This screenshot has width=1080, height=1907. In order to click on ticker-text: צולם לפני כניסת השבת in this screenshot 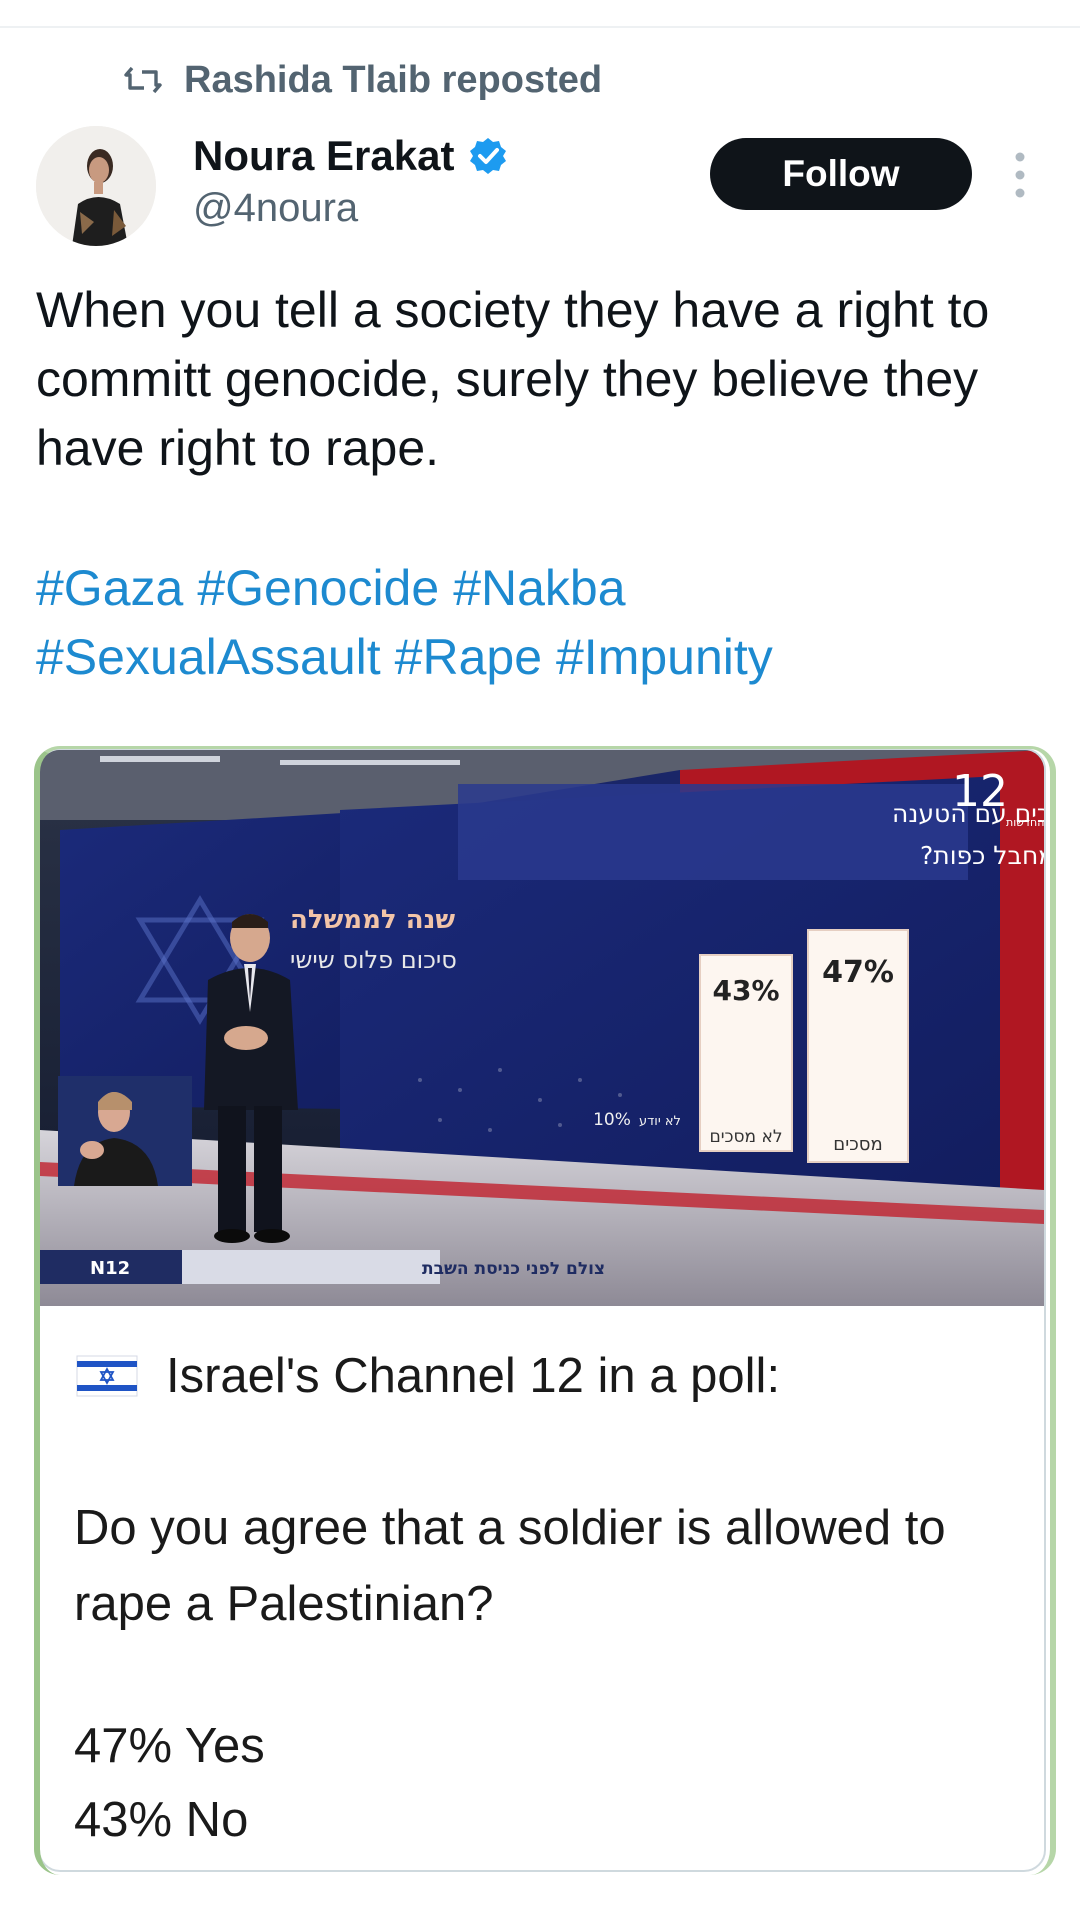, I will do `click(513, 1269)`.